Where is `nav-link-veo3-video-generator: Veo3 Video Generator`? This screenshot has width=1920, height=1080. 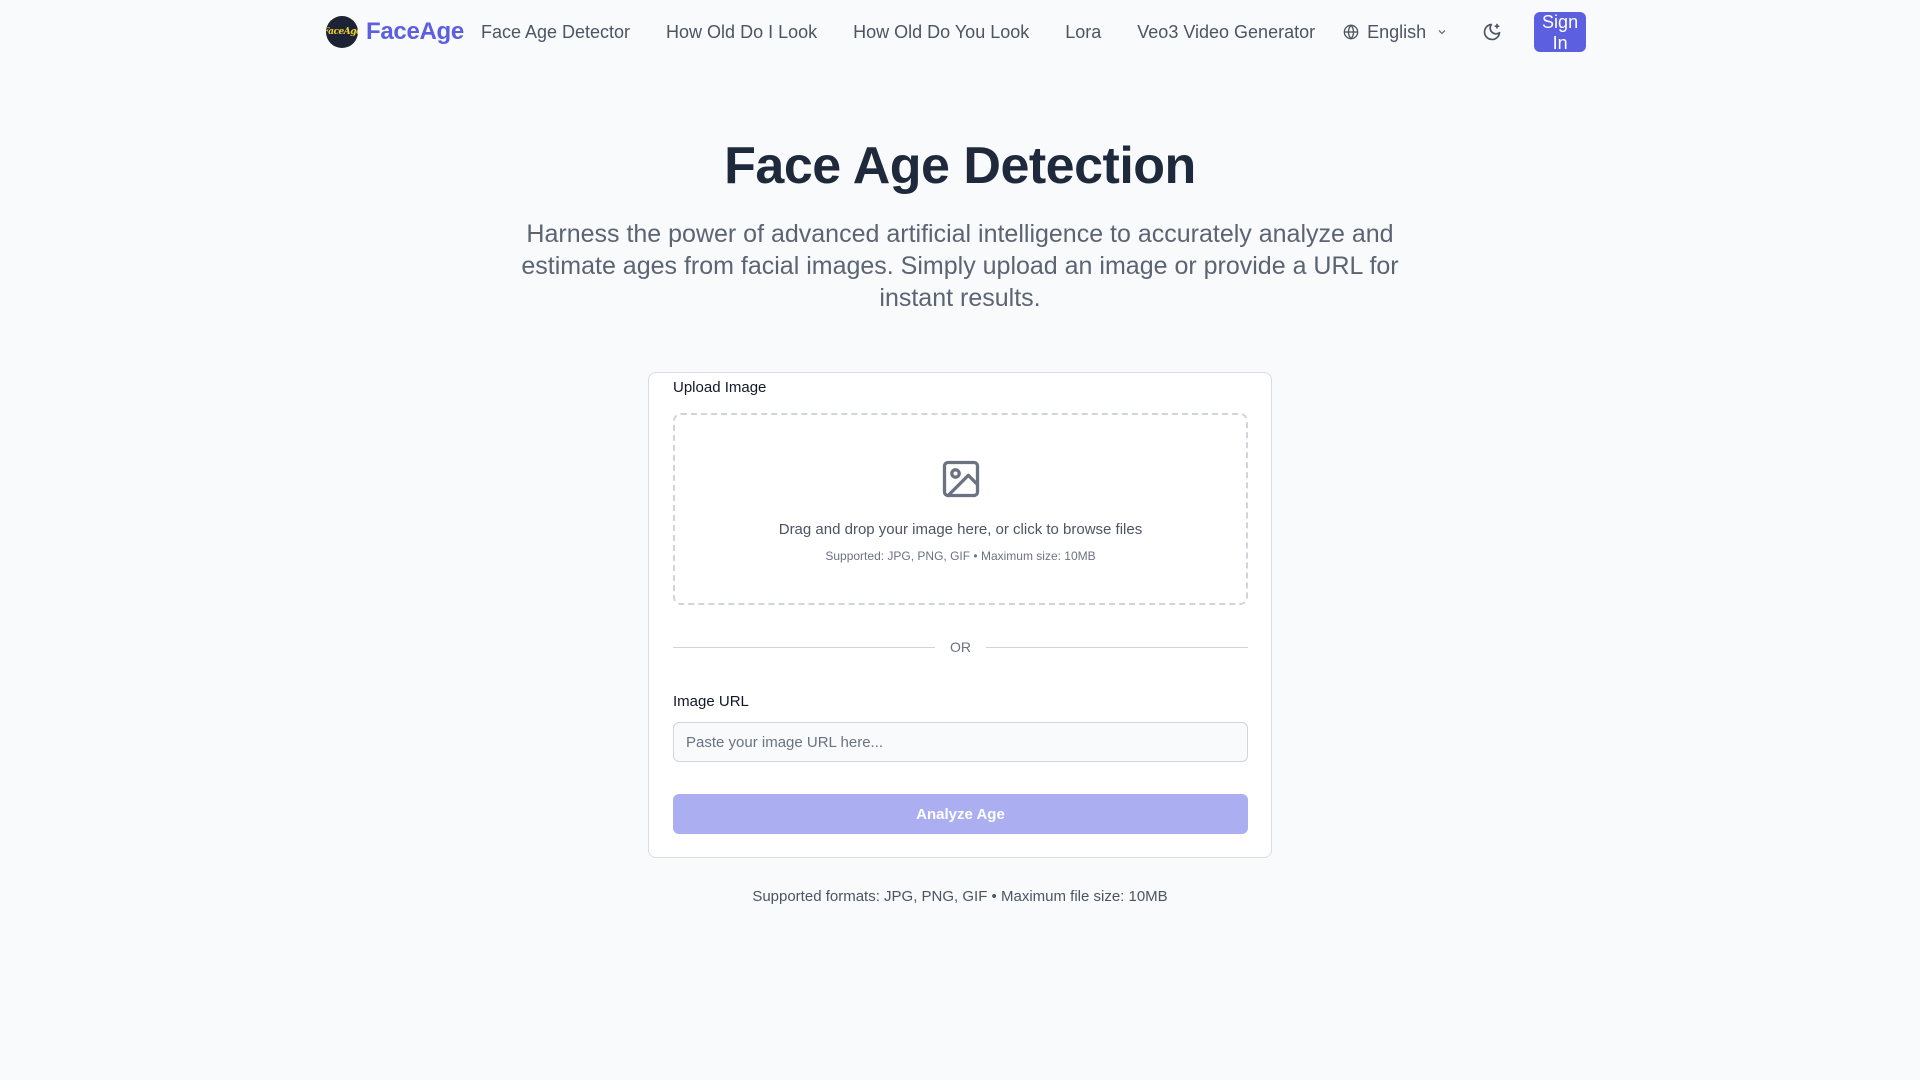 nav-link-veo3-video-generator: Veo3 Video Generator is located at coordinates (1226, 32).